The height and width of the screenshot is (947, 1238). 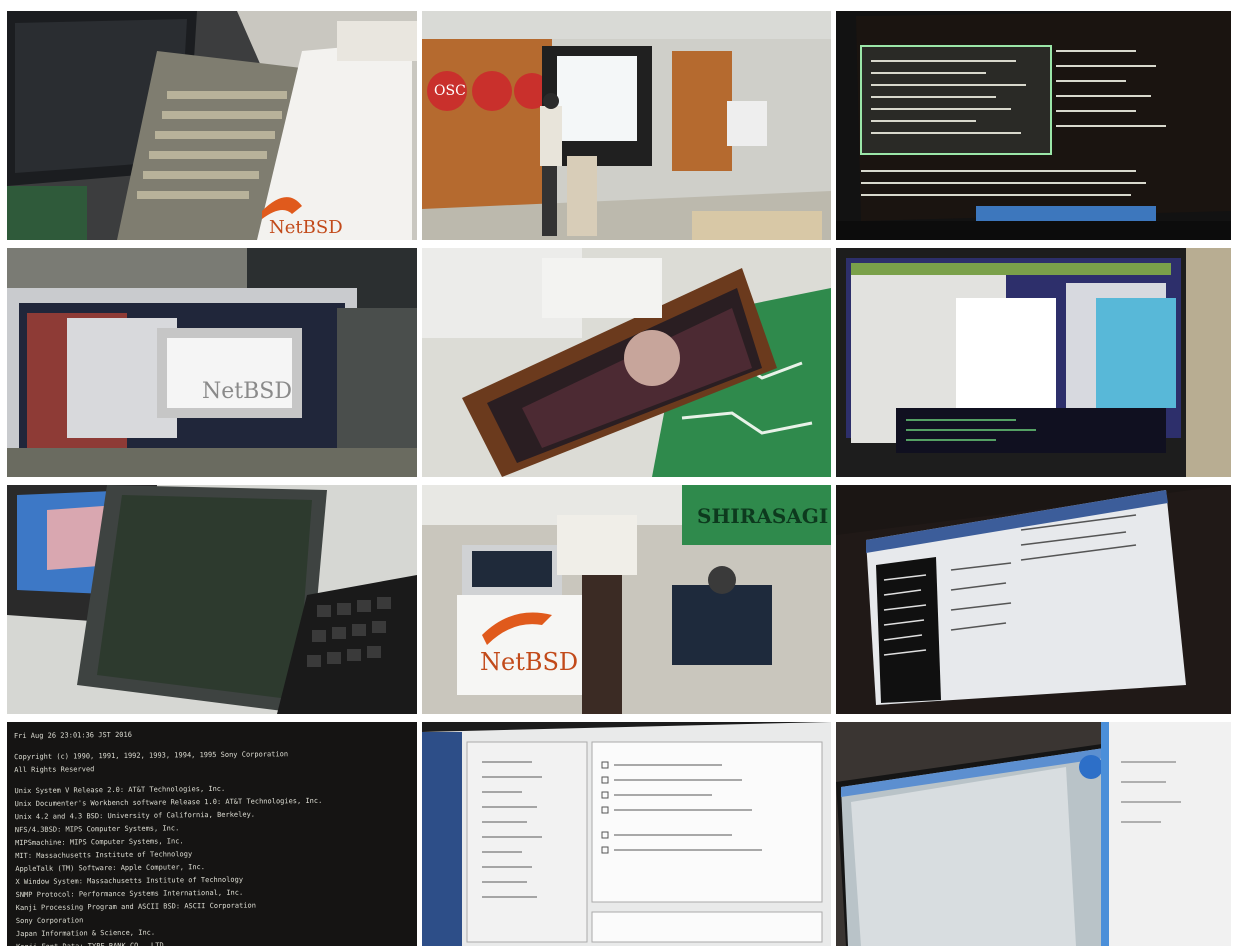 I want to click on photo-monitor-console, so click(x=1033, y=125).